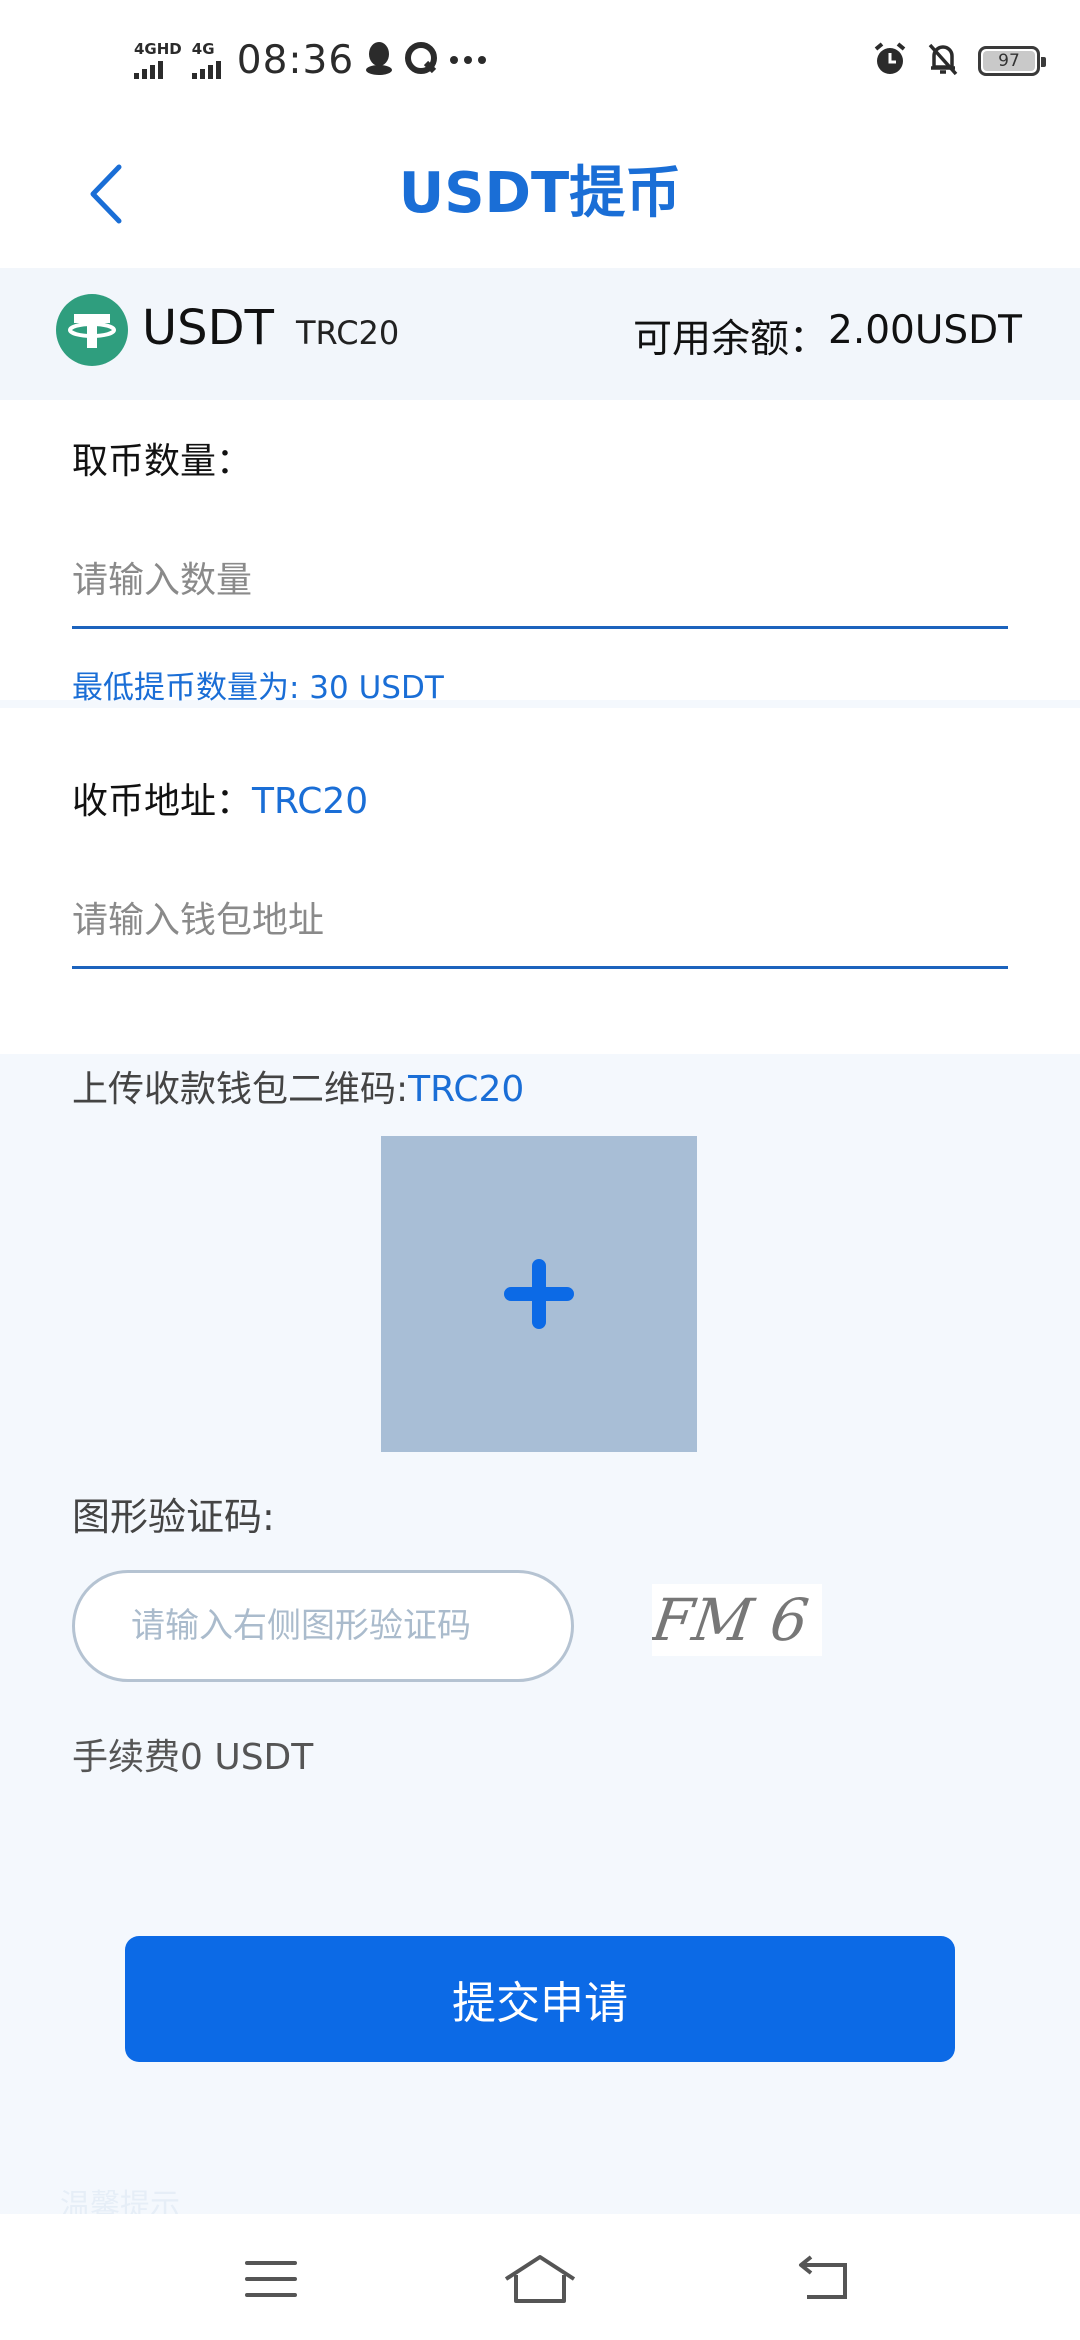 The image size is (1080, 2340). Describe the element at coordinates (421, 60) in the screenshot. I see `browser-icon` at that location.